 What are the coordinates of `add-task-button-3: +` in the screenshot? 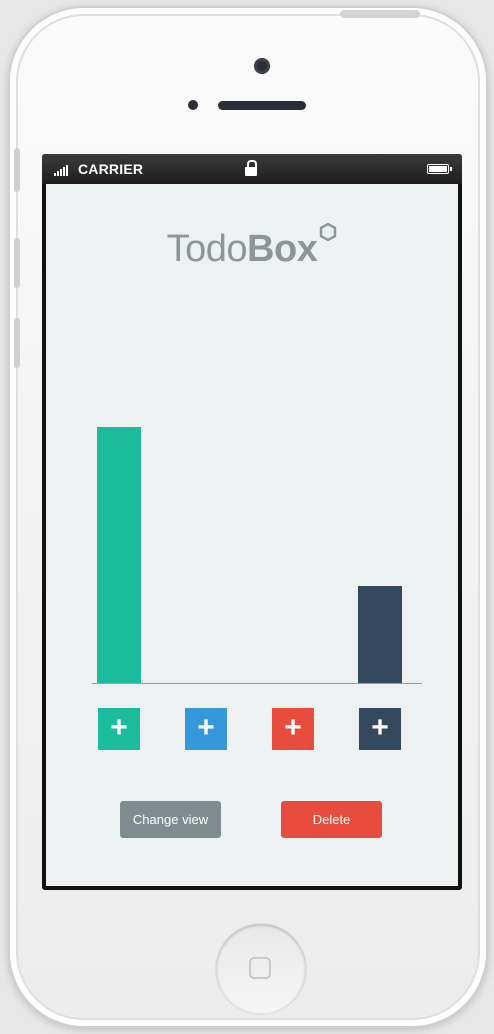 It's located at (293, 729).